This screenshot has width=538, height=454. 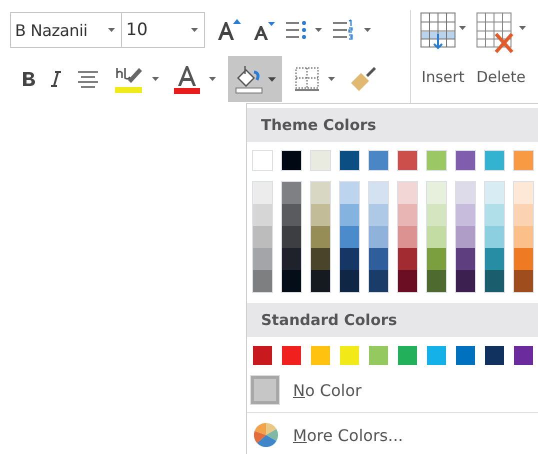 What do you see at coordinates (263, 30) in the screenshot?
I see `shrink-font-icon` at bounding box center [263, 30].